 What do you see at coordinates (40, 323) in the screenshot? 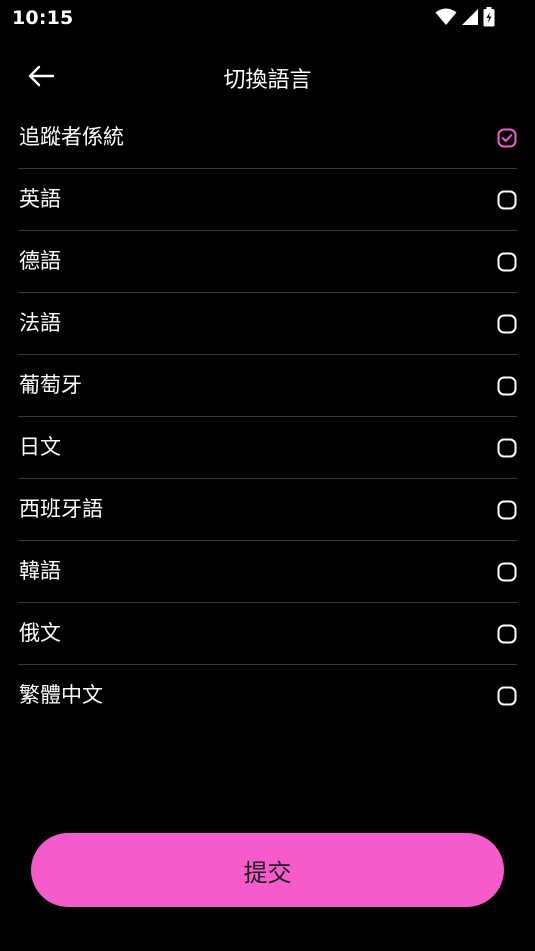
I see `language-label: 法語` at bounding box center [40, 323].